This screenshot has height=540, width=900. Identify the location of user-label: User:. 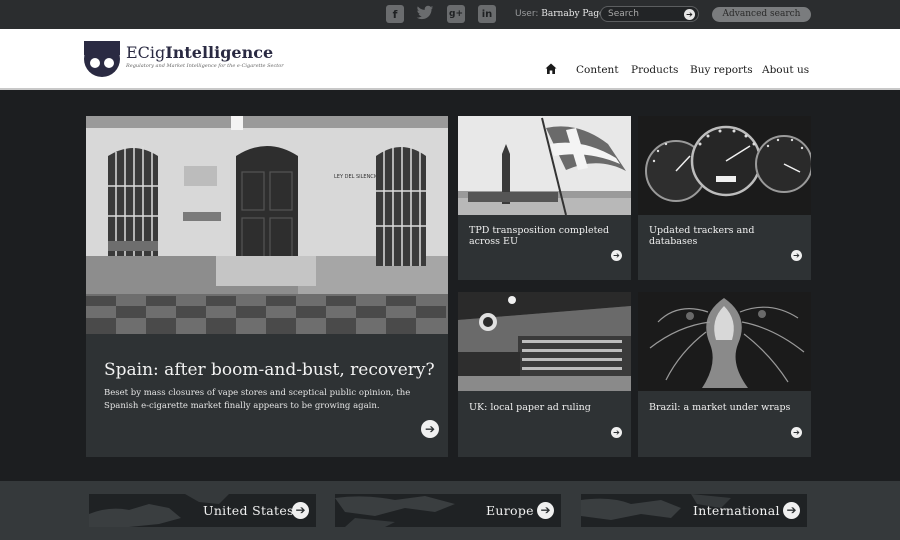
(528, 14).